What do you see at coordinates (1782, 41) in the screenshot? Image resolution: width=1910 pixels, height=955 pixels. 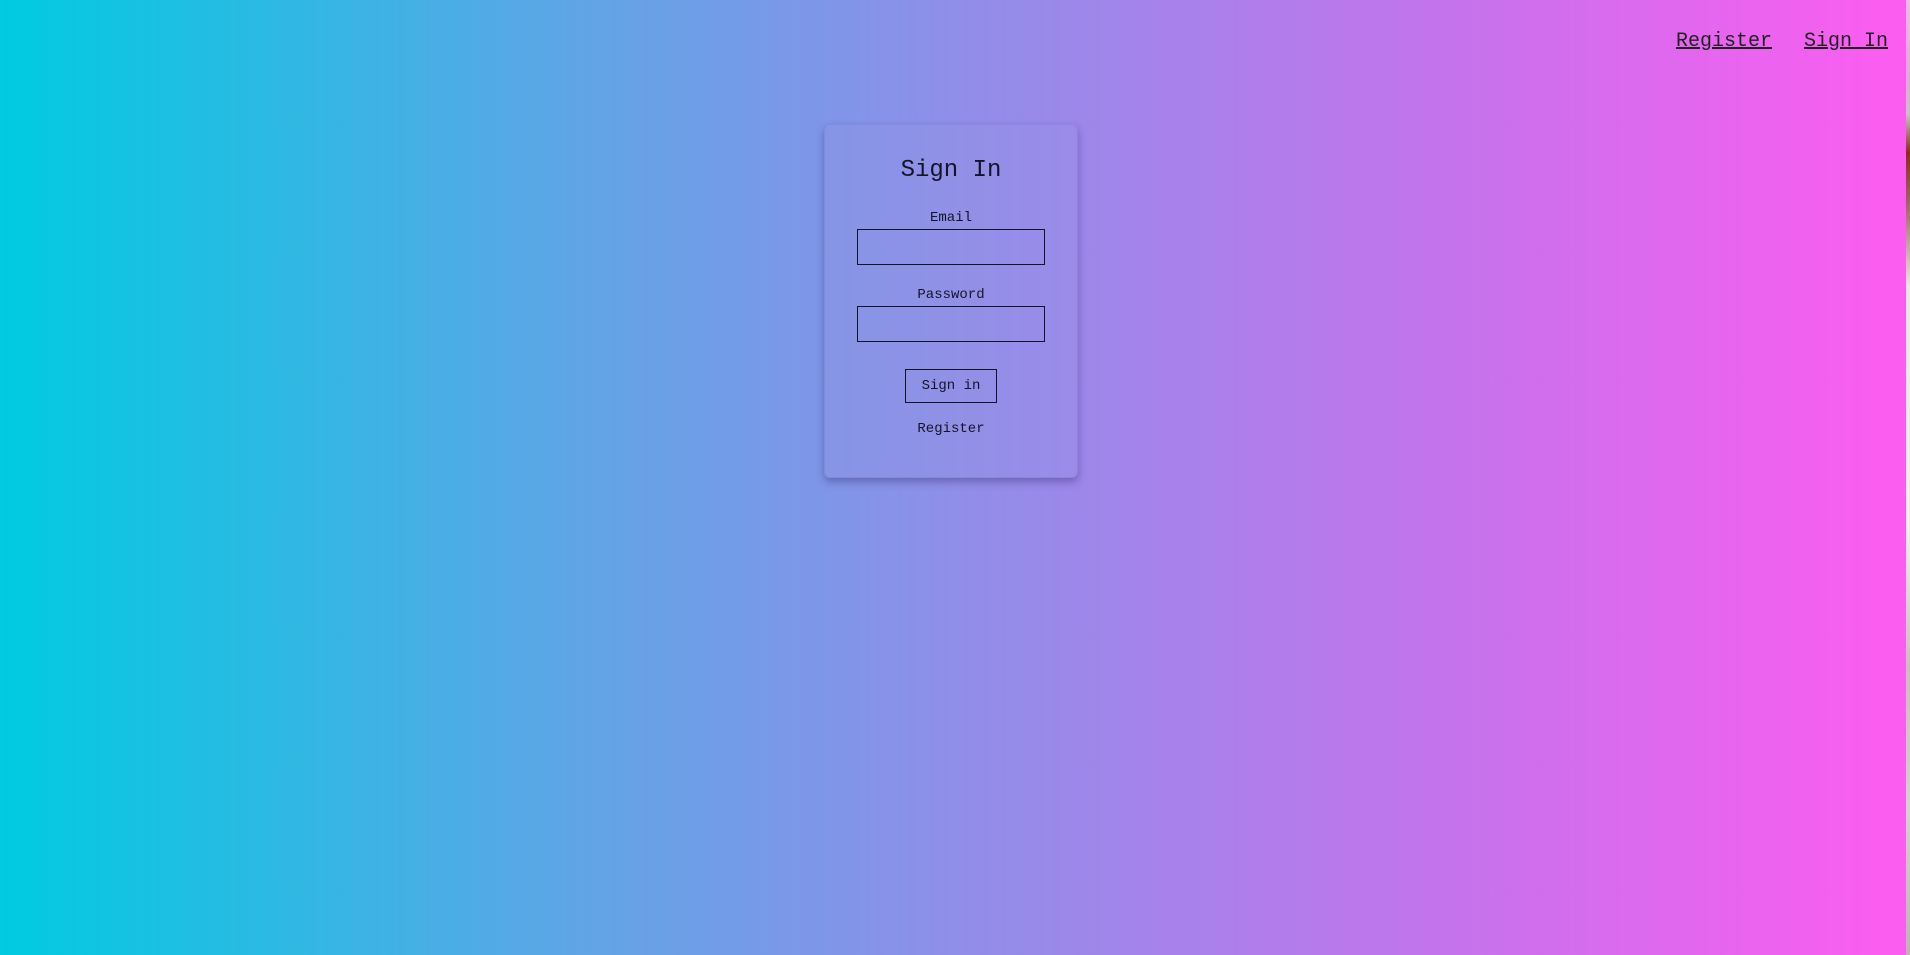 I see `top-nav: Register Sign In` at bounding box center [1782, 41].